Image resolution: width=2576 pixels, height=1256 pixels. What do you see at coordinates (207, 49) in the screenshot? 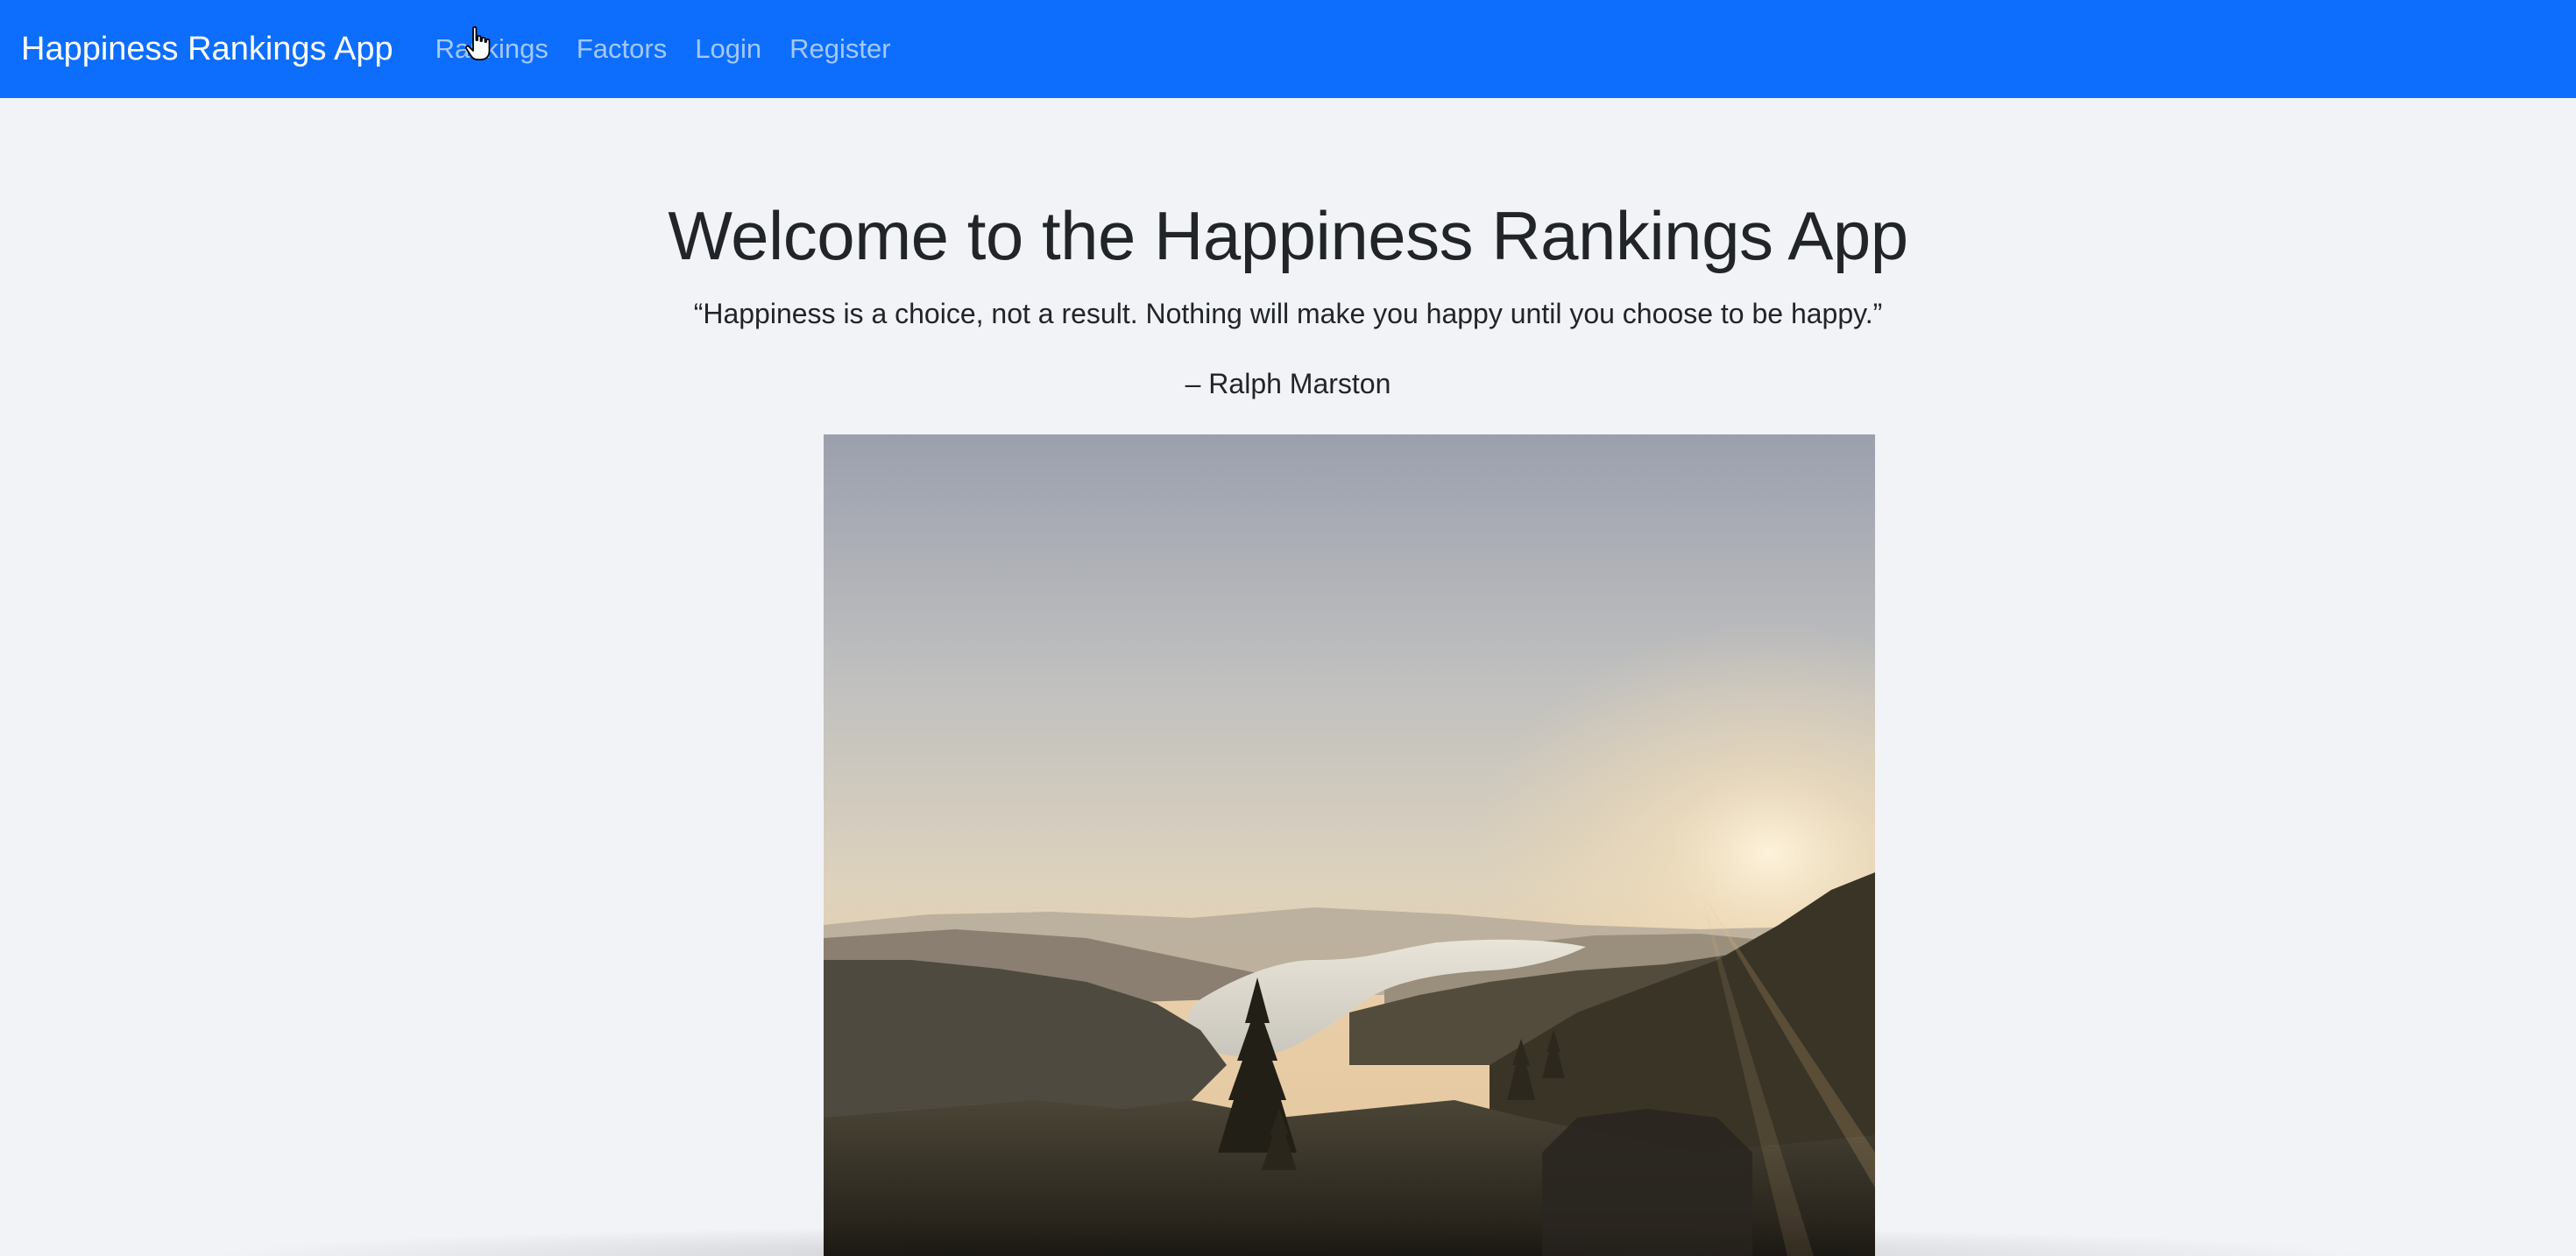
I see `brand-link: Happiness Rankings App` at bounding box center [207, 49].